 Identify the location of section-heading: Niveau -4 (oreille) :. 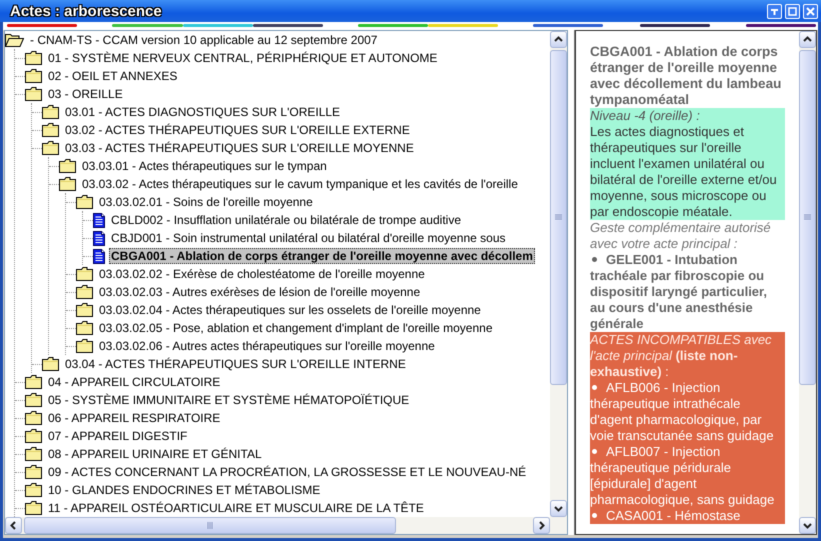
(645, 116).